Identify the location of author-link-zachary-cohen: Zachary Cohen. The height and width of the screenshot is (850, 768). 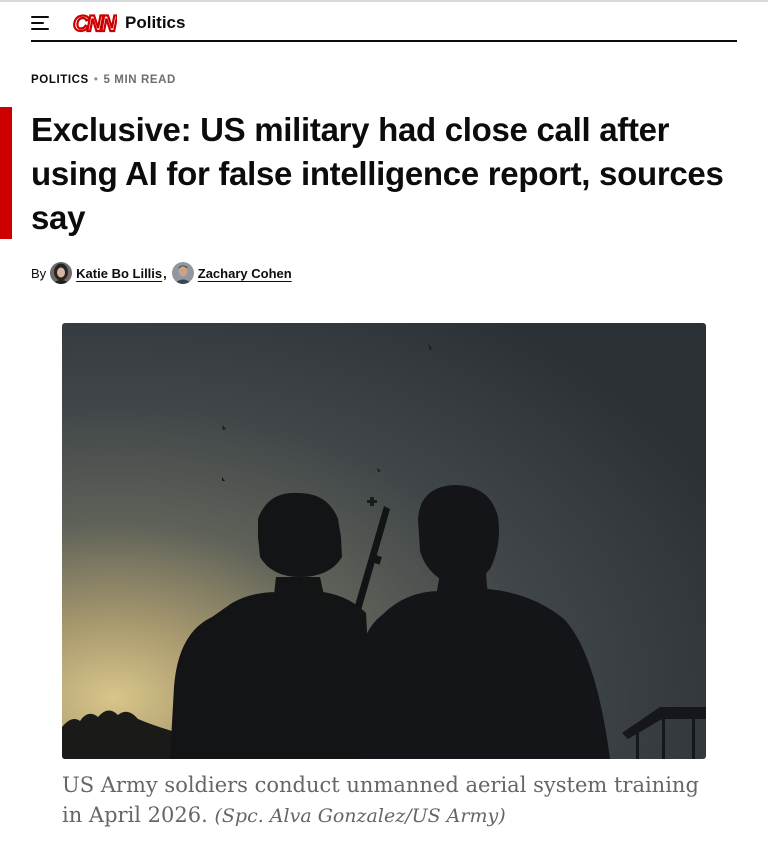
(231, 273).